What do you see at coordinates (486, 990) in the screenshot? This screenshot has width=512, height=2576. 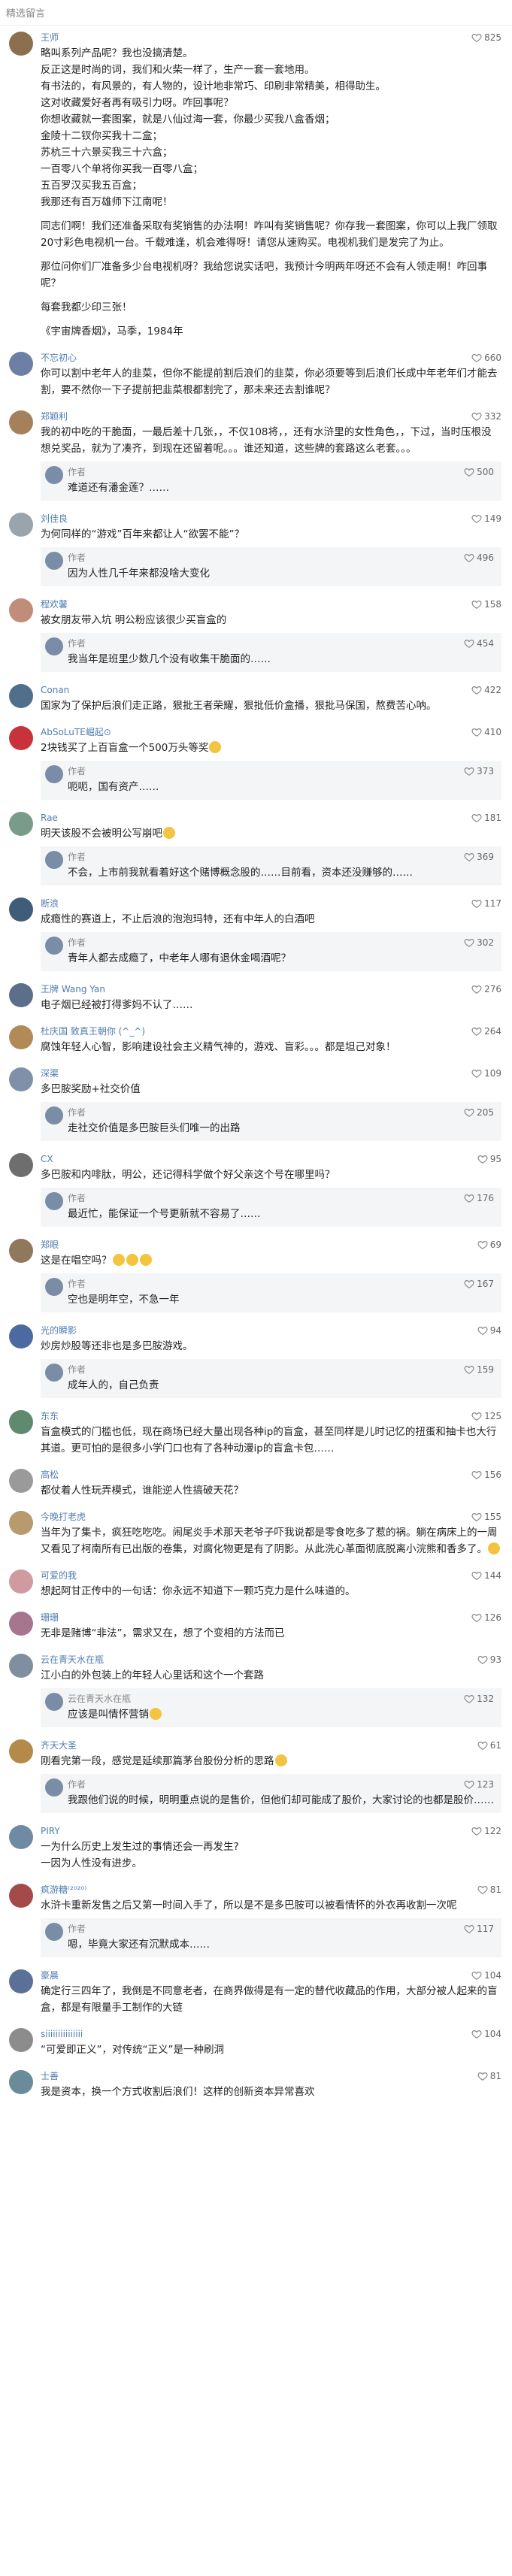 I see `like-button: 276` at bounding box center [486, 990].